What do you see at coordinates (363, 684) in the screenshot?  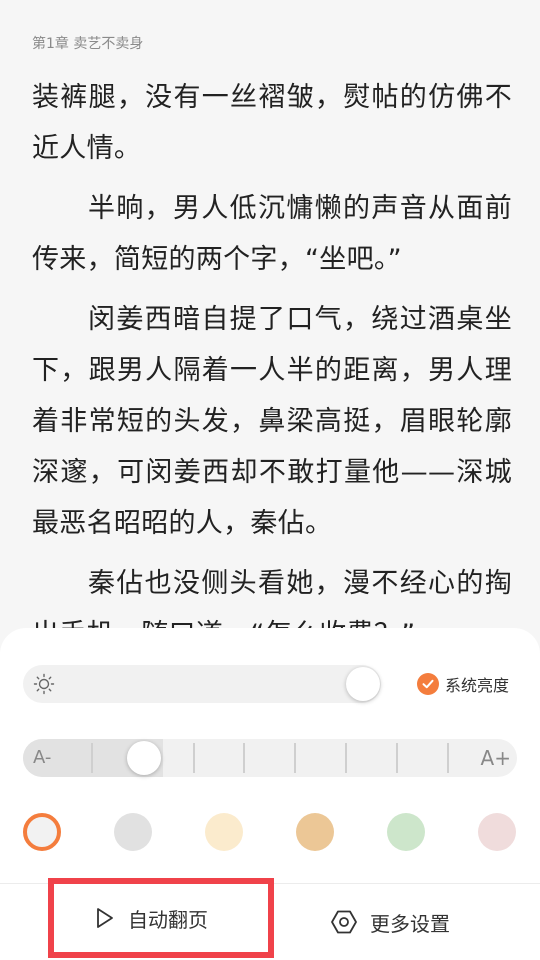 I see `brightness-slider-knob` at bounding box center [363, 684].